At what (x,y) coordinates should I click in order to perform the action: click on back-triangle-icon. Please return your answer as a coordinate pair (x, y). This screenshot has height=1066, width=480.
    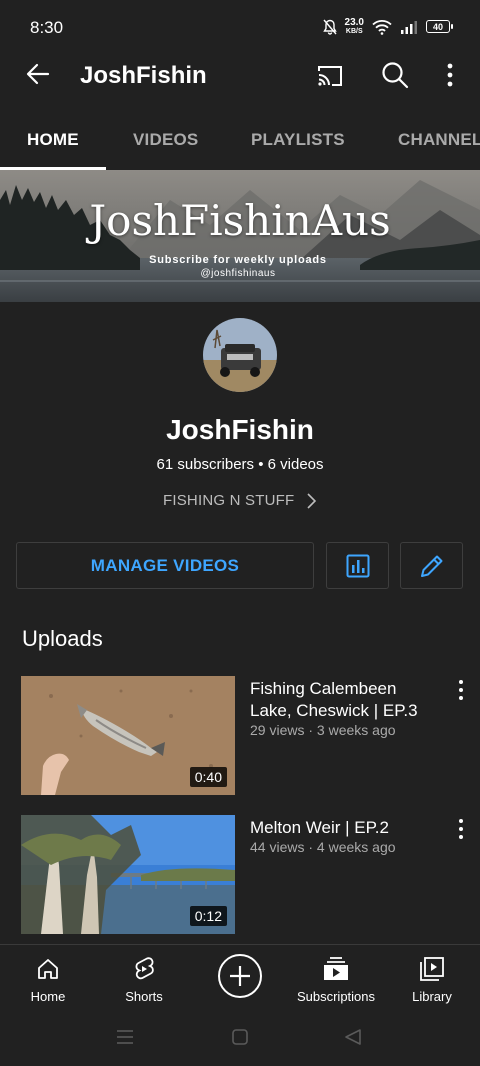
    Looking at the image, I should click on (353, 1037).